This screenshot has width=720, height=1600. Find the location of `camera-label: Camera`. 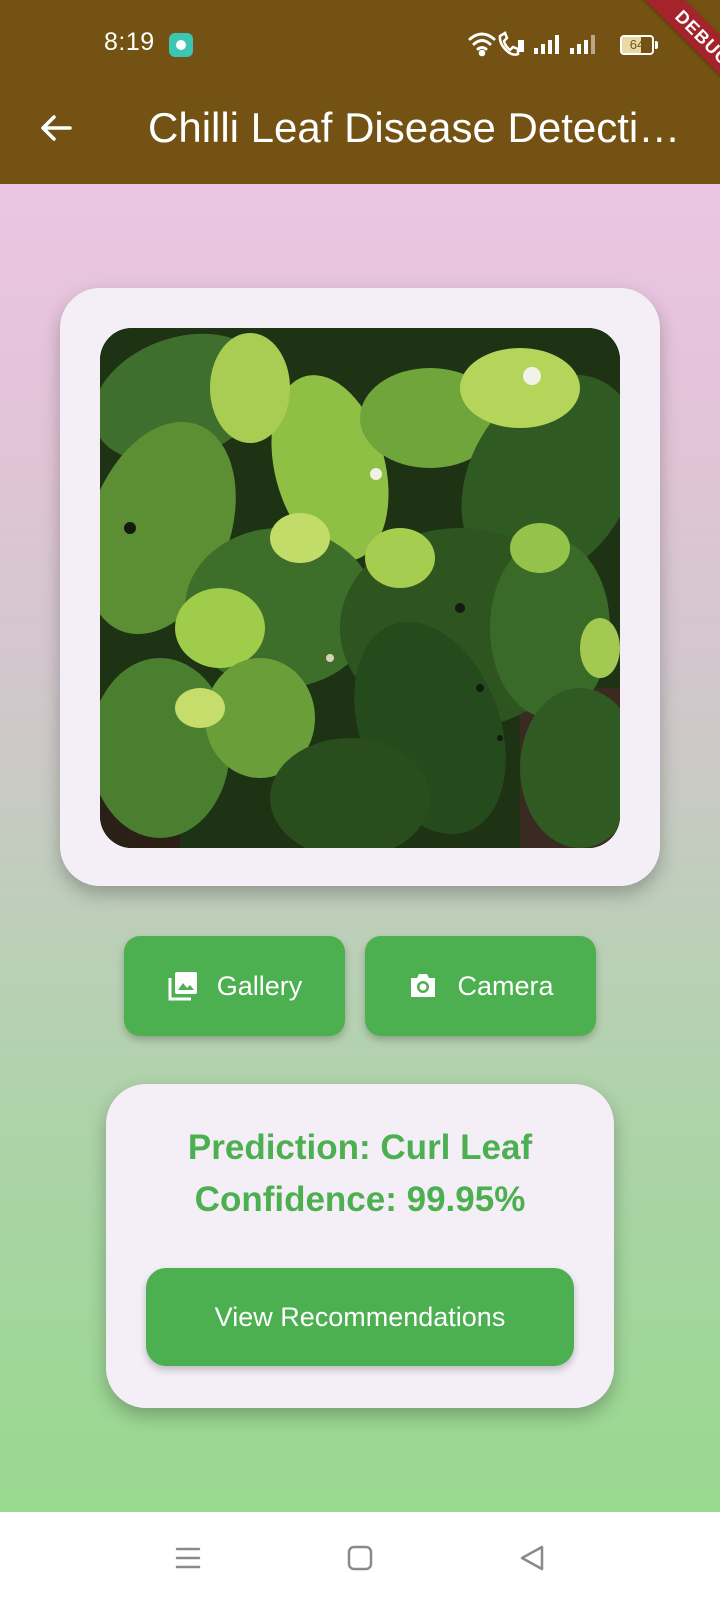

camera-label: Camera is located at coordinates (505, 985).